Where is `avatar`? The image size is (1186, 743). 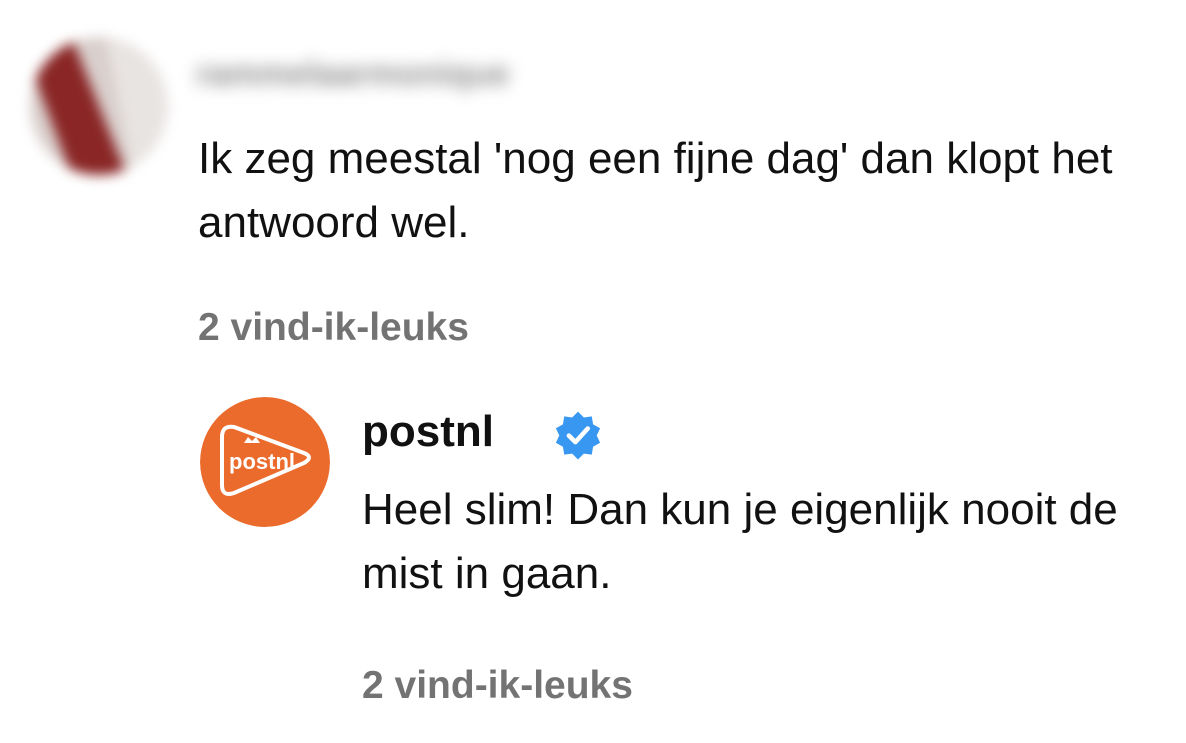
avatar is located at coordinates (99, 106).